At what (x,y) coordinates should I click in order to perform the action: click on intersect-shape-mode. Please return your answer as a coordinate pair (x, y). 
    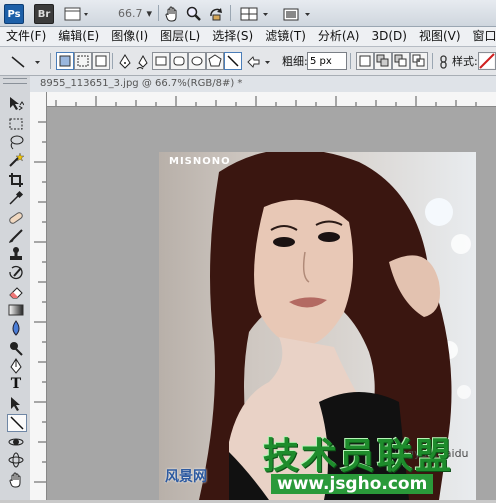
    Looking at the image, I should click on (419, 61).